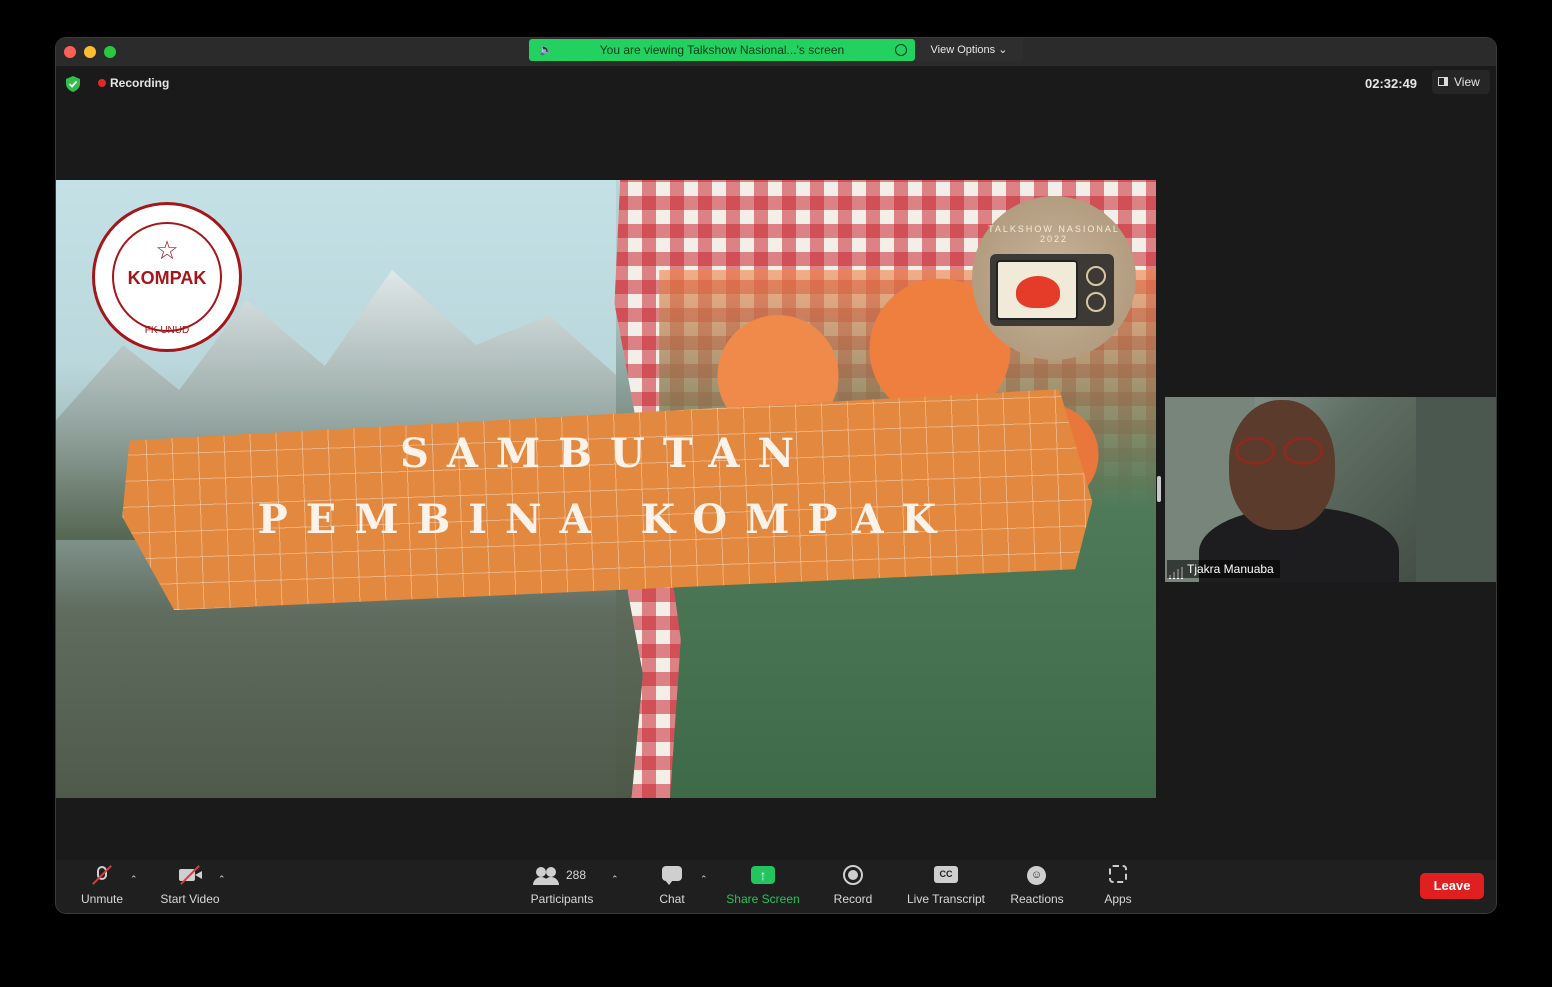  What do you see at coordinates (901, 50) in the screenshot?
I see `stop-view-icon` at bounding box center [901, 50].